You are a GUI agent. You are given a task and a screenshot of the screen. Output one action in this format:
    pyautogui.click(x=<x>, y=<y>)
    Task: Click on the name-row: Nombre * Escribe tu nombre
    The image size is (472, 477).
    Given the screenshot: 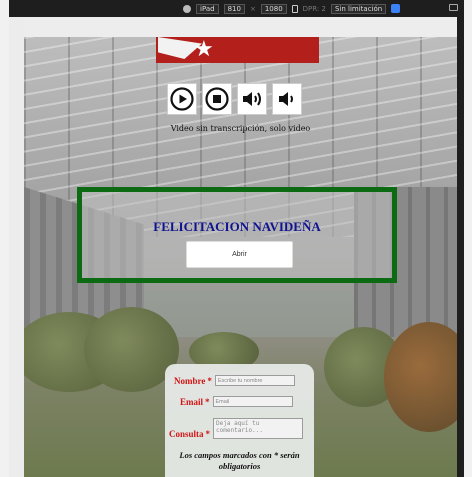 What is the action you would take?
    pyautogui.click(x=234, y=380)
    